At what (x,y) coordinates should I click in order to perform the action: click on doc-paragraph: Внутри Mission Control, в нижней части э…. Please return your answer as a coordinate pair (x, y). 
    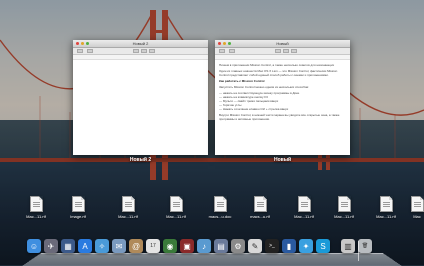
    Looking at the image, I should click on (279, 117).